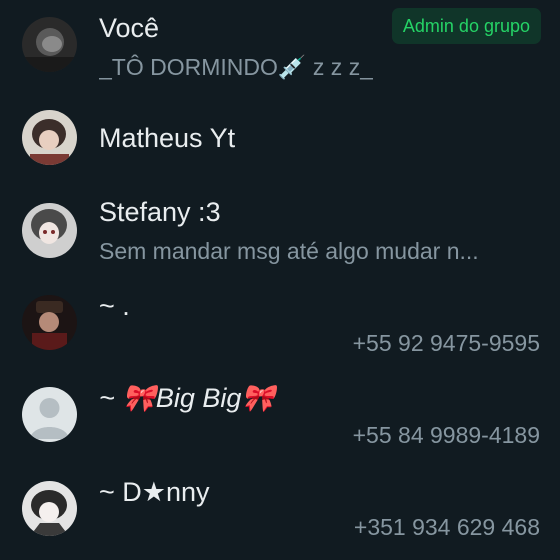 The image size is (560, 560). What do you see at coordinates (129, 28) in the screenshot?
I see `participant-name: Você` at bounding box center [129, 28].